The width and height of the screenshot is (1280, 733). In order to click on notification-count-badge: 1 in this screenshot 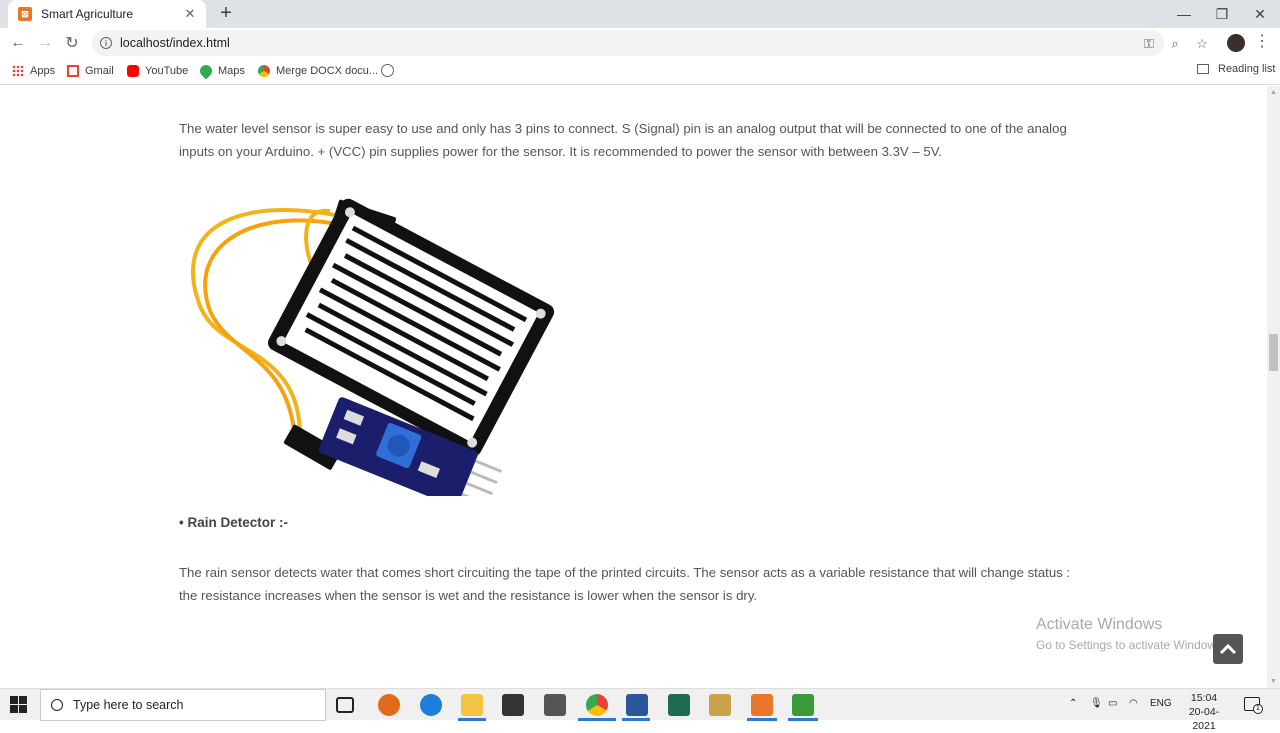, I will do `click(1258, 709)`.